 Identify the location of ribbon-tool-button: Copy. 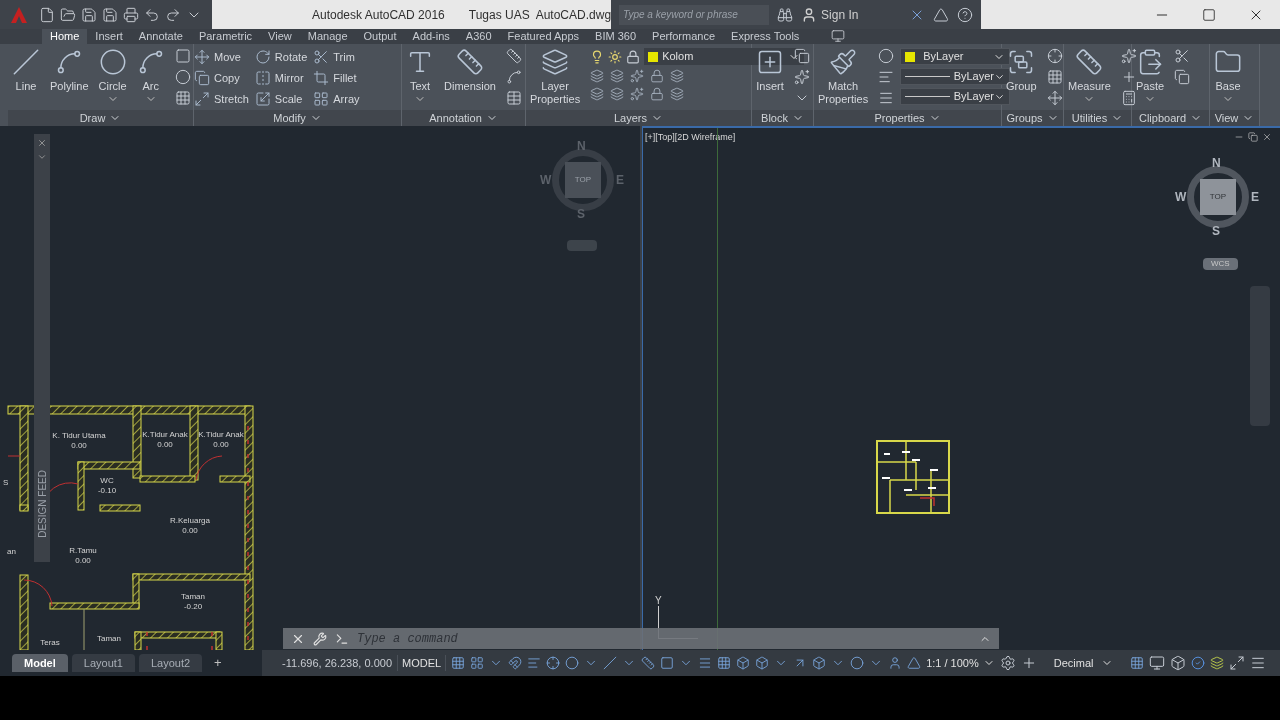
(223, 78).